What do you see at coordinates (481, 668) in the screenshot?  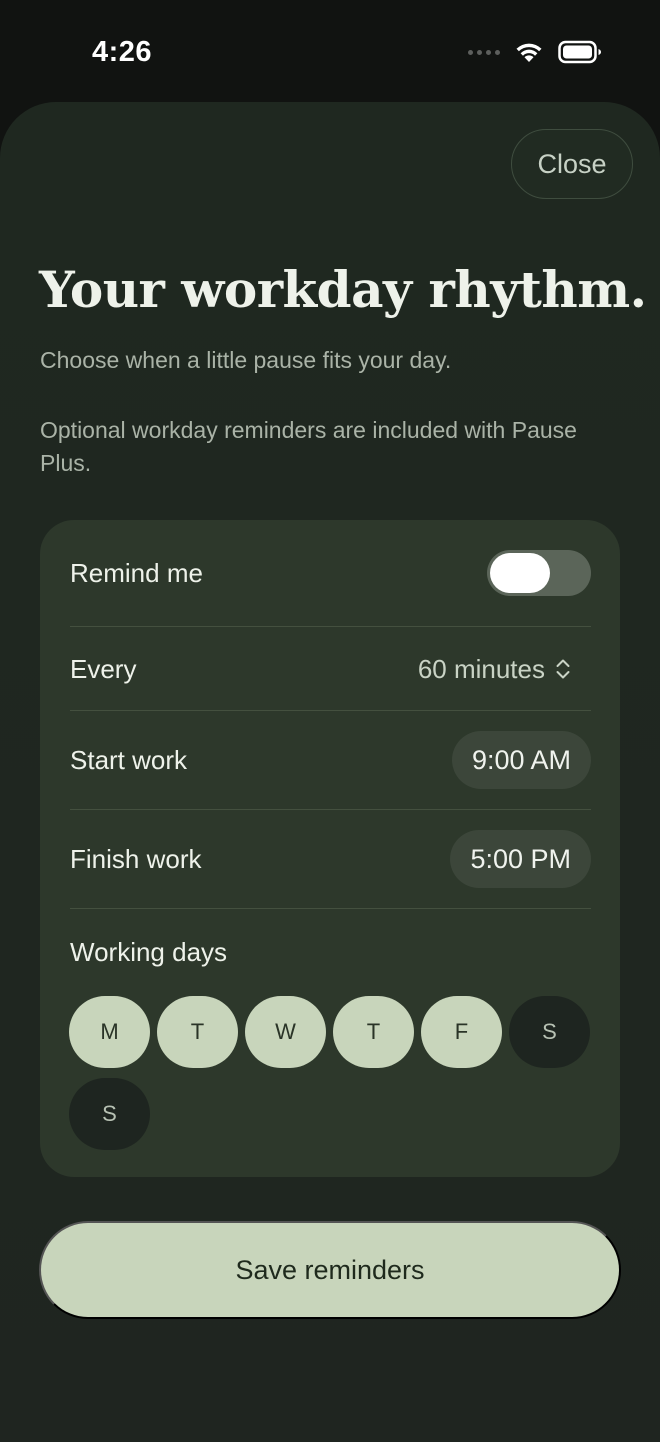 I see `interval-value: 60 minutes` at bounding box center [481, 668].